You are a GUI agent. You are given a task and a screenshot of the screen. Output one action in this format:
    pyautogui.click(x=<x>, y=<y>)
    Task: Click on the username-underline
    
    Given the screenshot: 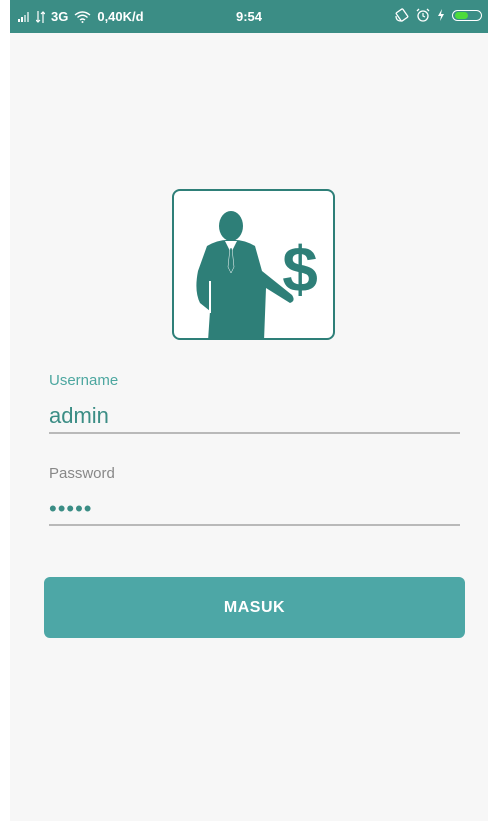 What is the action you would take?
    pyautogui.click(x=254, y=433)
    